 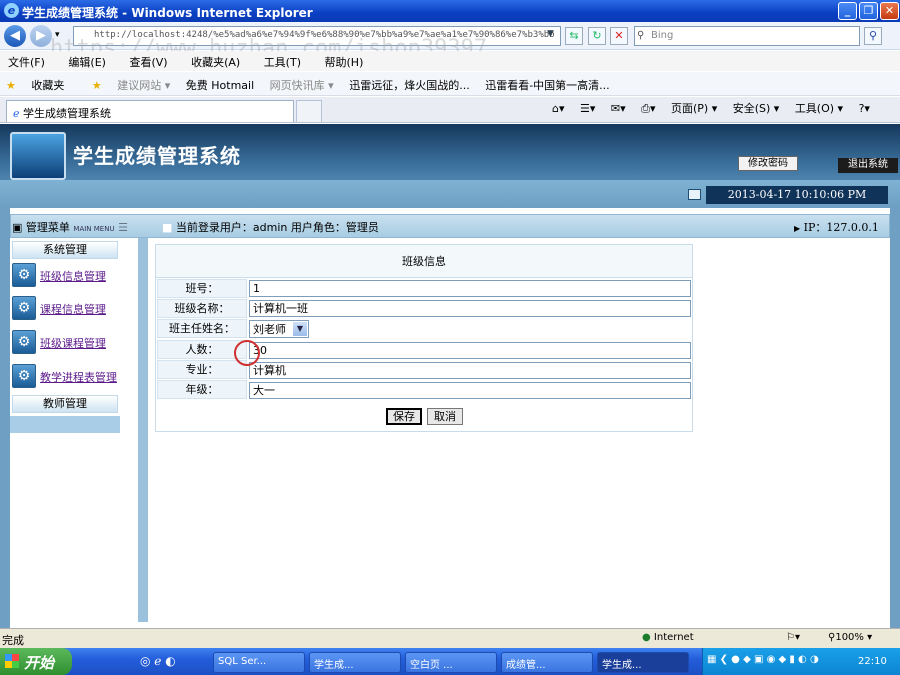 What do you see at coordinates (793, 637) in the screenshot?
I see `protected-mode-icon: ⚐▾` at bounding box center [793, 637].